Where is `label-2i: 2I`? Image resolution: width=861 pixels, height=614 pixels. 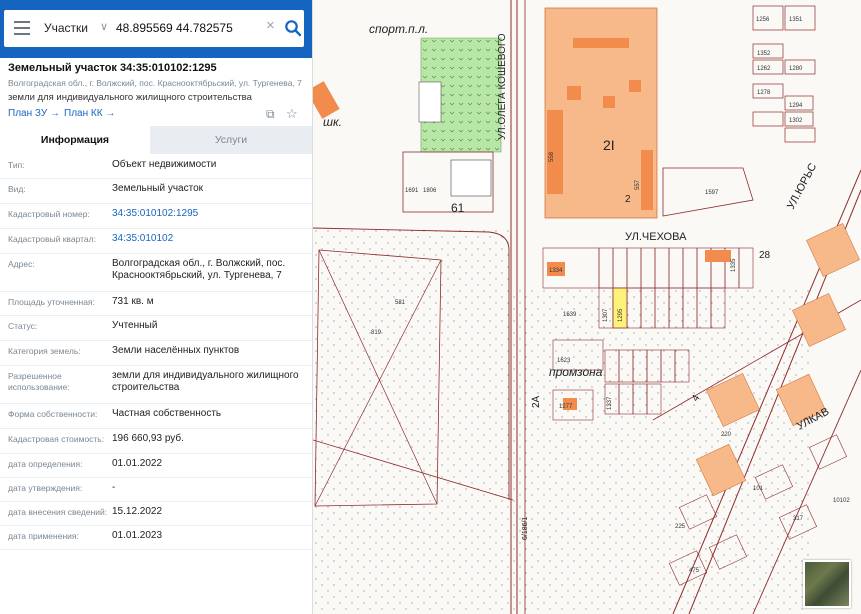
label-2i: 2I is located at coordinates (609, 145).